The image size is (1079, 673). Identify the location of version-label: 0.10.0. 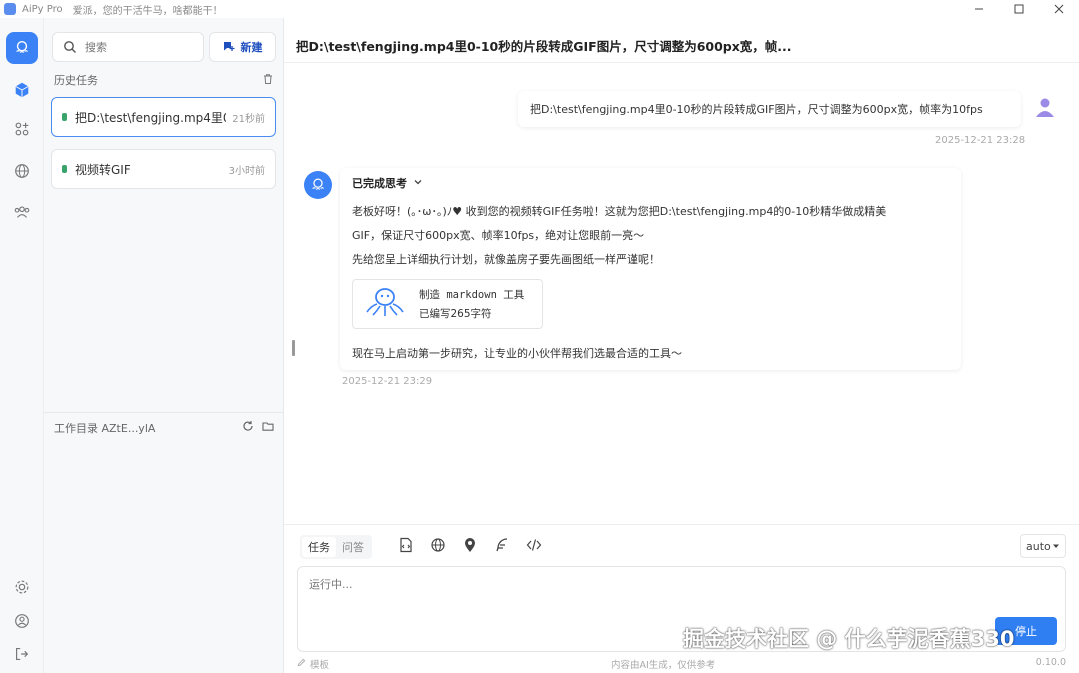
(1050, 662).